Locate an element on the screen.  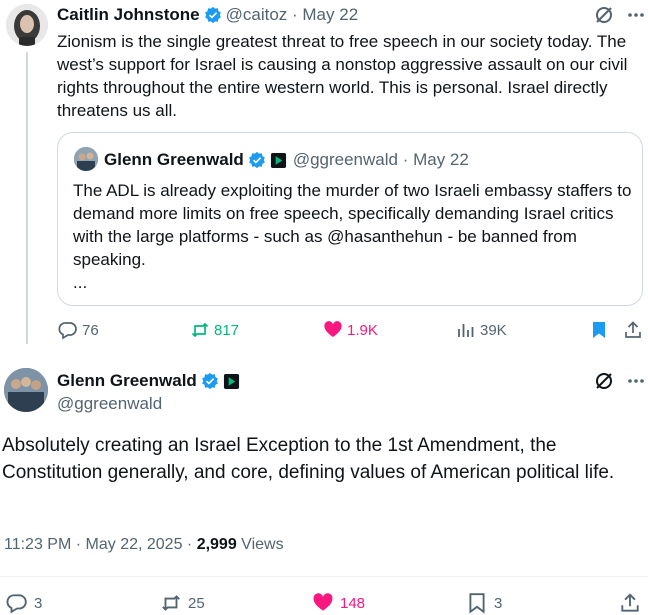
avatar-glenn-greenwald is located at coordinates (26, 390).